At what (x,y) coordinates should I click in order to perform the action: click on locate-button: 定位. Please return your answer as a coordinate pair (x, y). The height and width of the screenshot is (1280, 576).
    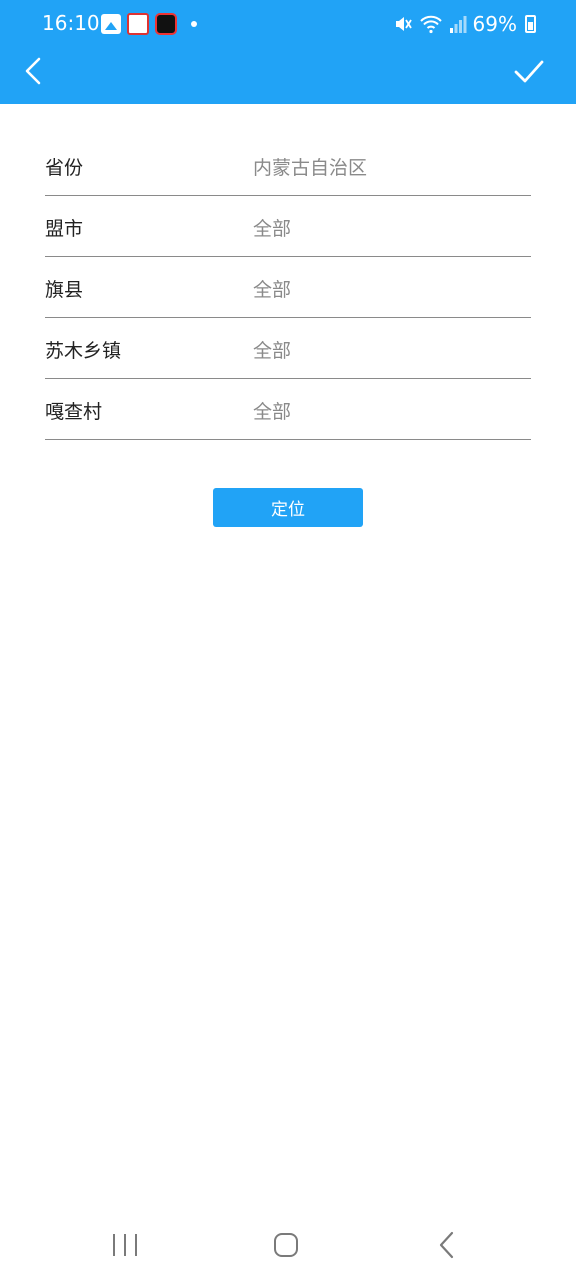
    Looking at the image, I should click on (288, 507).